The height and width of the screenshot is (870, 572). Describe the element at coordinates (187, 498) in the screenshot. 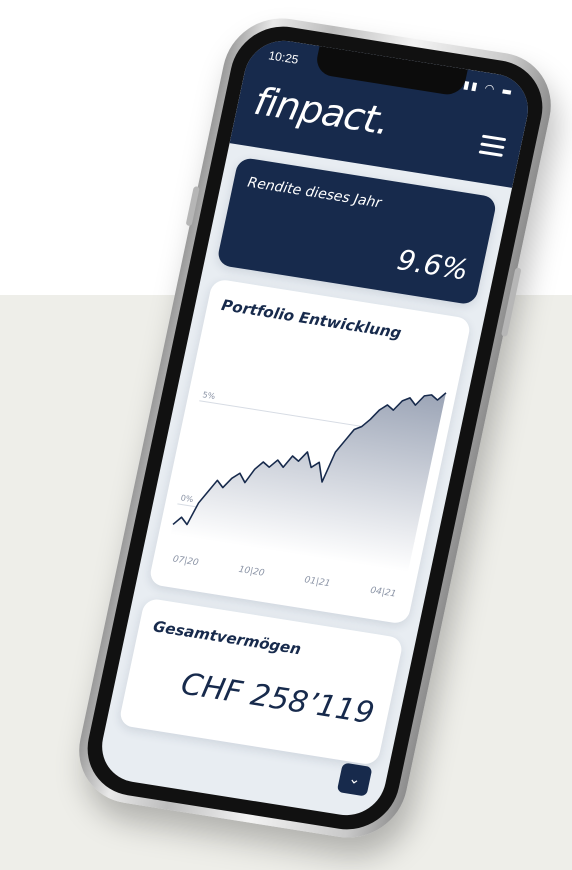

I see `y-tick-label: 0%` at that location.